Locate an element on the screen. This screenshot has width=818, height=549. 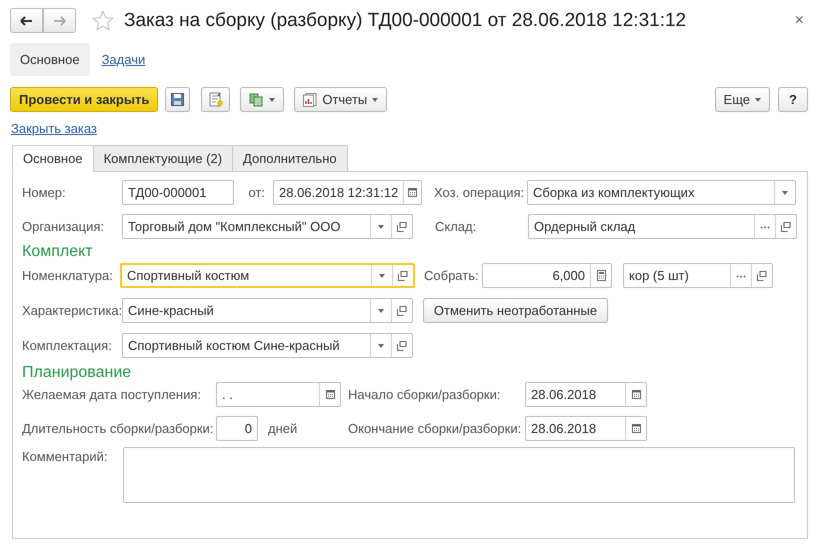
end-date-field: 28.06.2018 is located at coordinates (586, 428).